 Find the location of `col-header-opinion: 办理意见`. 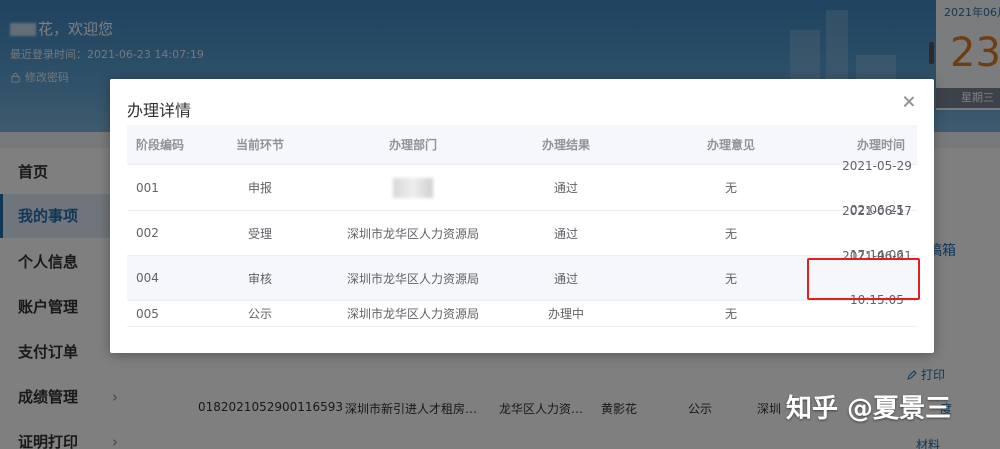

col-header-opinion: 办理意见 is located at coordinates (730, 145).